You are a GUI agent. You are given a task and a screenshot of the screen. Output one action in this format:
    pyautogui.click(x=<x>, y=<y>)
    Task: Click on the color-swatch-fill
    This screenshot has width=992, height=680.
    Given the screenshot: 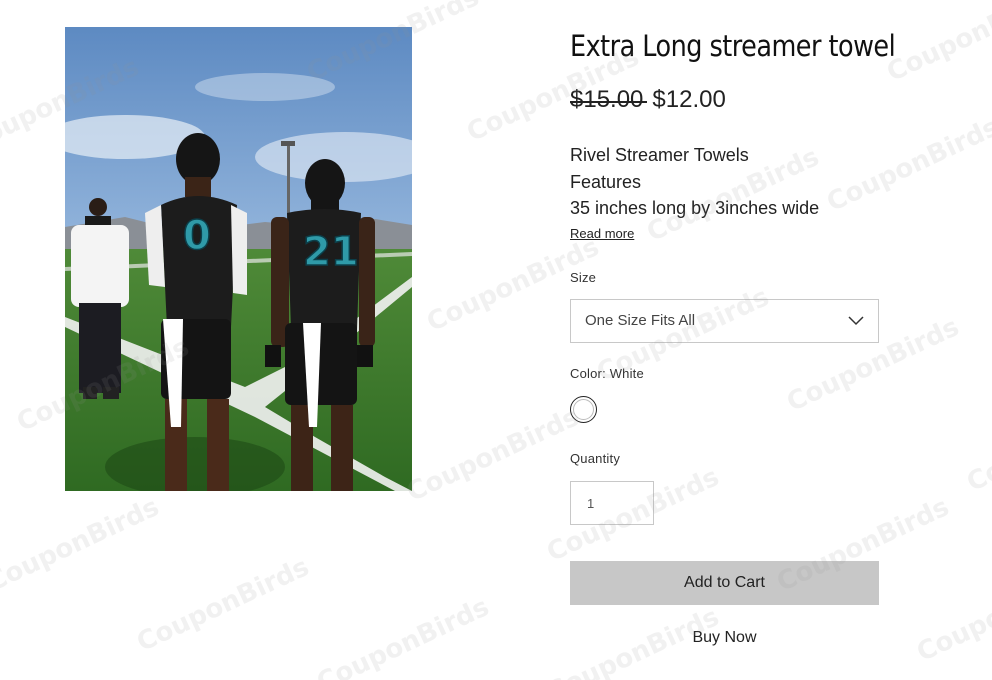 What is the action you would take?
    pyautogui.click(x=583, y=409)
    